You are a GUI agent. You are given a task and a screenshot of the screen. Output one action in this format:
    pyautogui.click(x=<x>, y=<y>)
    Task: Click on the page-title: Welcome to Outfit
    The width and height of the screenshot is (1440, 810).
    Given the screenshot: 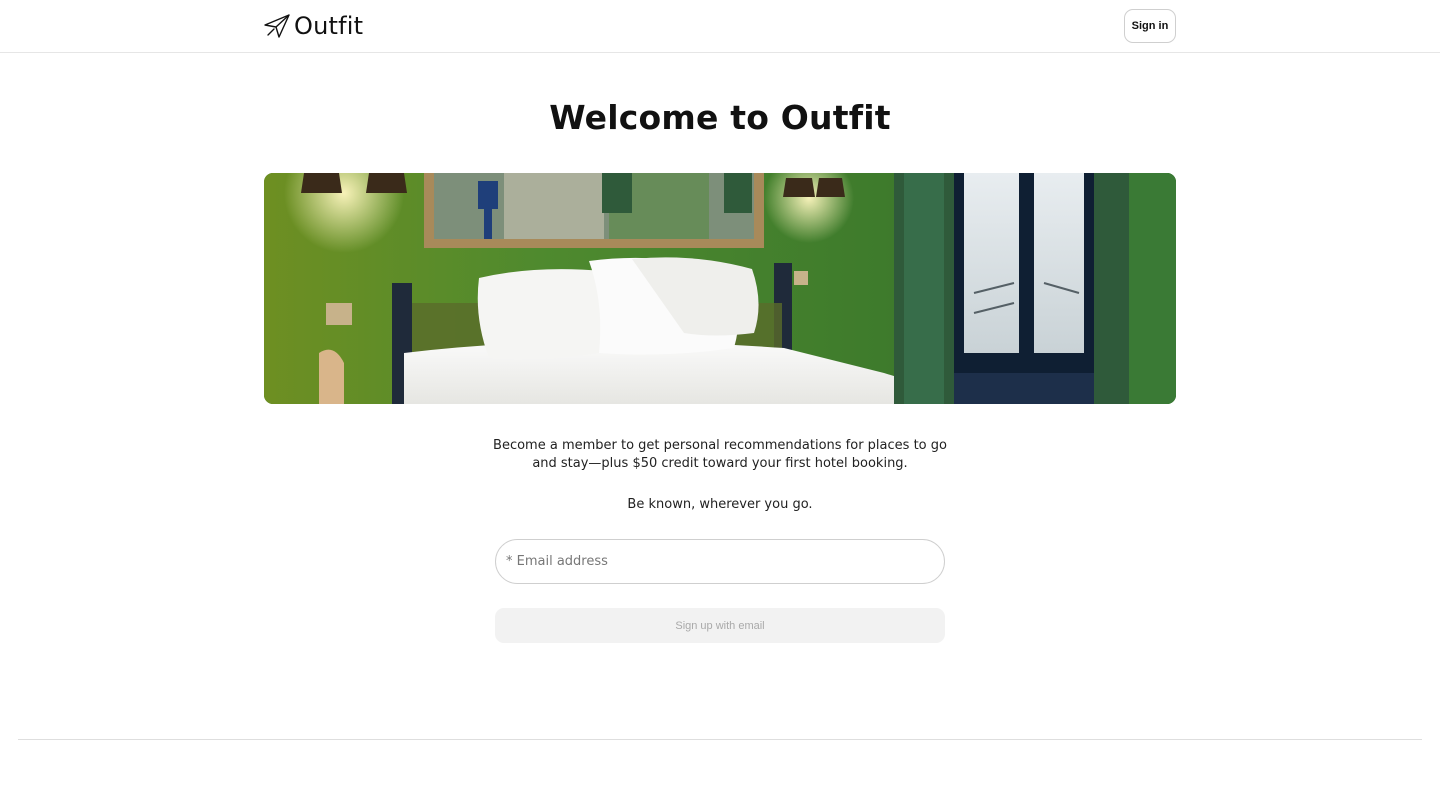 What is the action you would take?
    pyautogui.click(x=720, y=117)
    